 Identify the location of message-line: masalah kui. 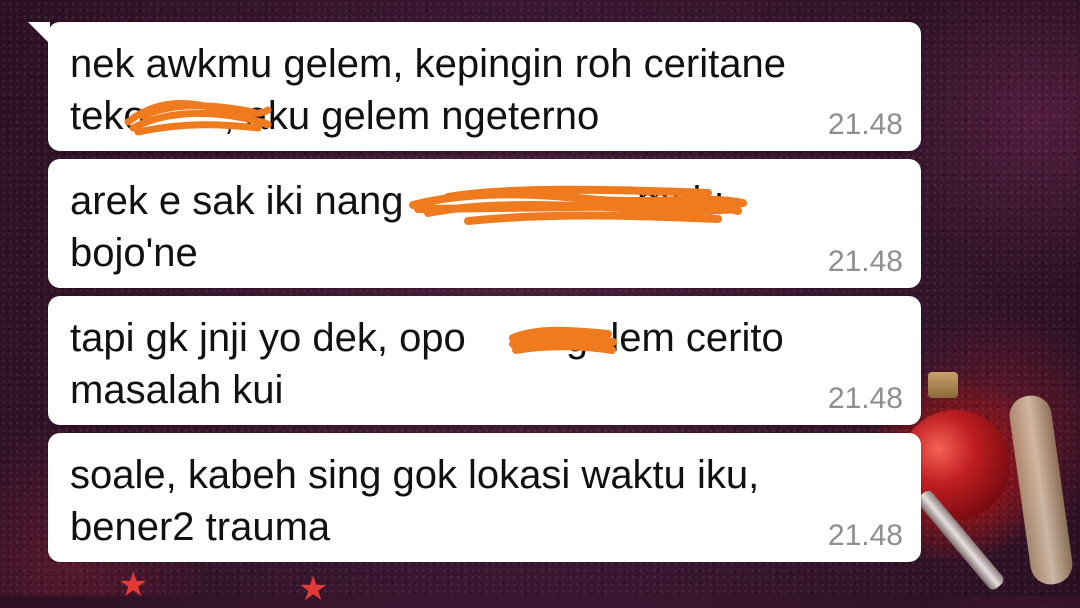
(177, 390).